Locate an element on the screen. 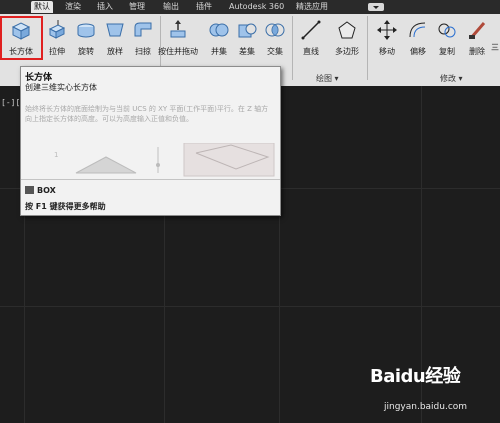 Image resolution: width=500 pixels, height=423 pixels. ribbon-minimize-toggle is located at coordinates (376, 7).